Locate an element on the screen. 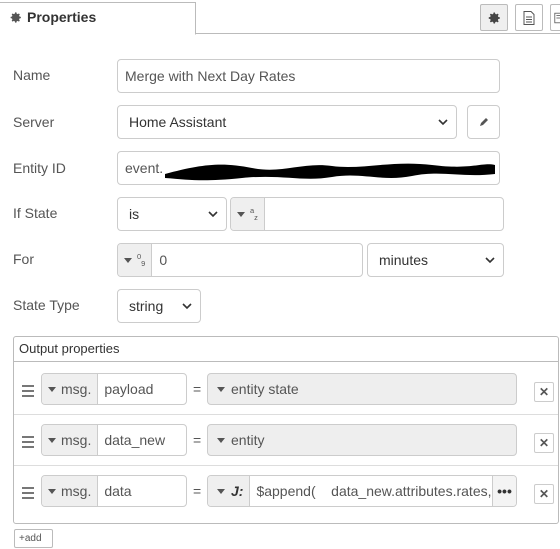 This screenshot has height=549, width=560. book-icon is located at coordinates (557, 17).